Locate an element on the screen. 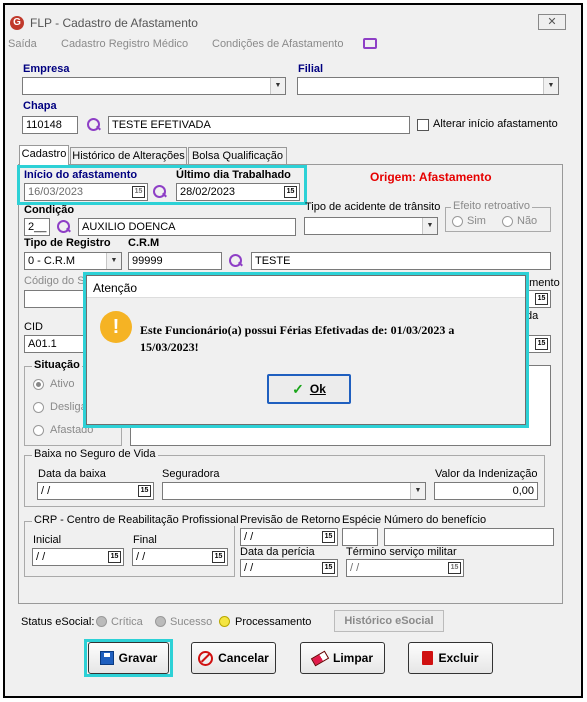 This screenshot has width=587, height=702. crp-inicial-label: Inicial is located at coordinates (47, 540).